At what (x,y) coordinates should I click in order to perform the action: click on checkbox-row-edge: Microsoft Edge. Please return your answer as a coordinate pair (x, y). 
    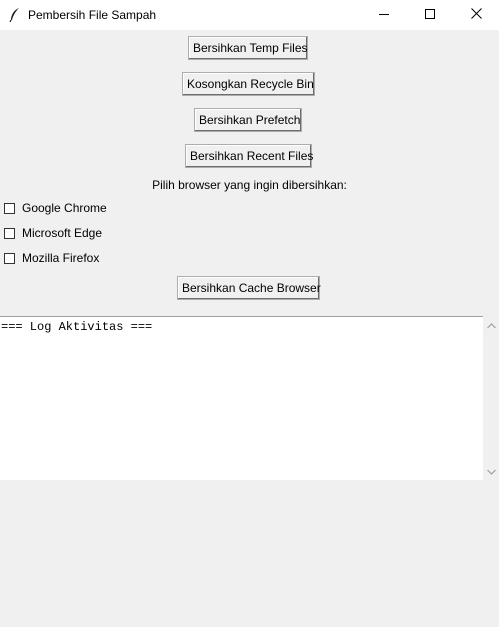
    Looking at the image, I should click on (53, 233).